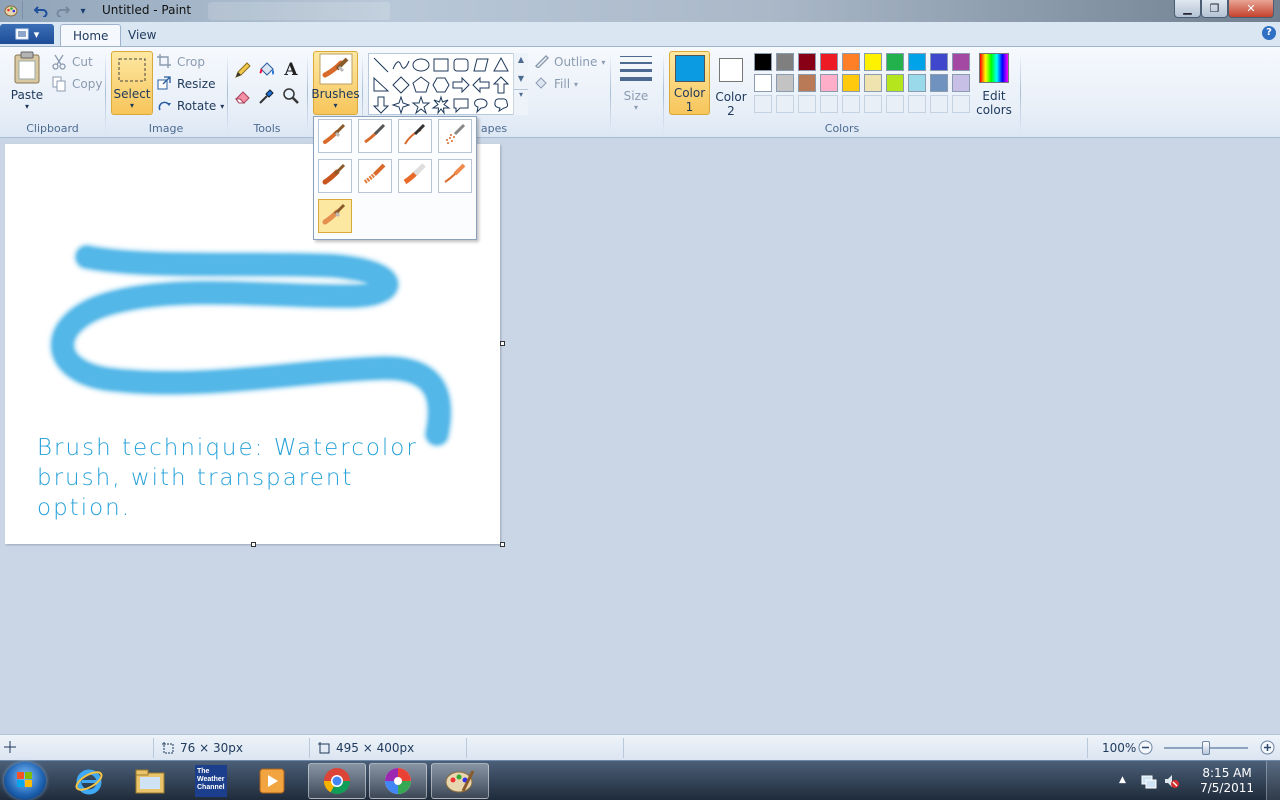 The width and height of the screenshot is (1280, 800). Describe the element at coordinates (11, 11) in the screenshot. I see `paint-app-icon` at that location.